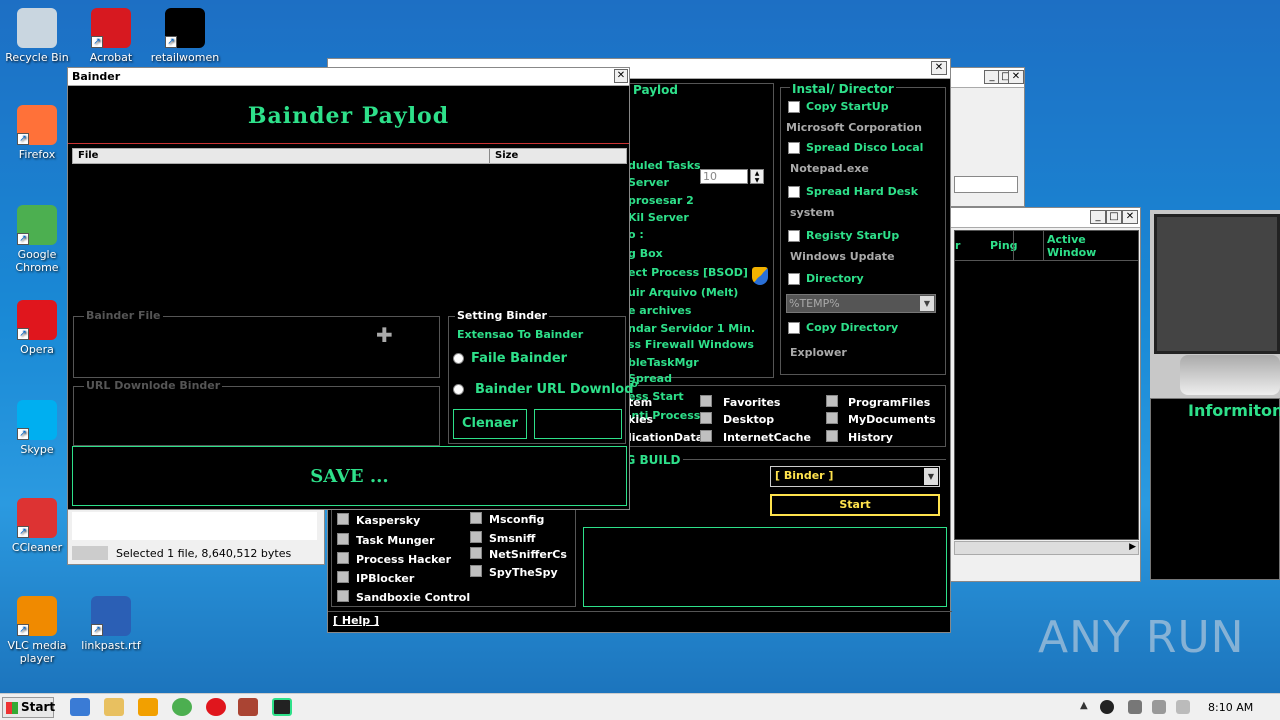 The height and width of the screenshot is (720, 1280). I want to click on desktop-icon: ↗ Acrobat, so click(111, 36).